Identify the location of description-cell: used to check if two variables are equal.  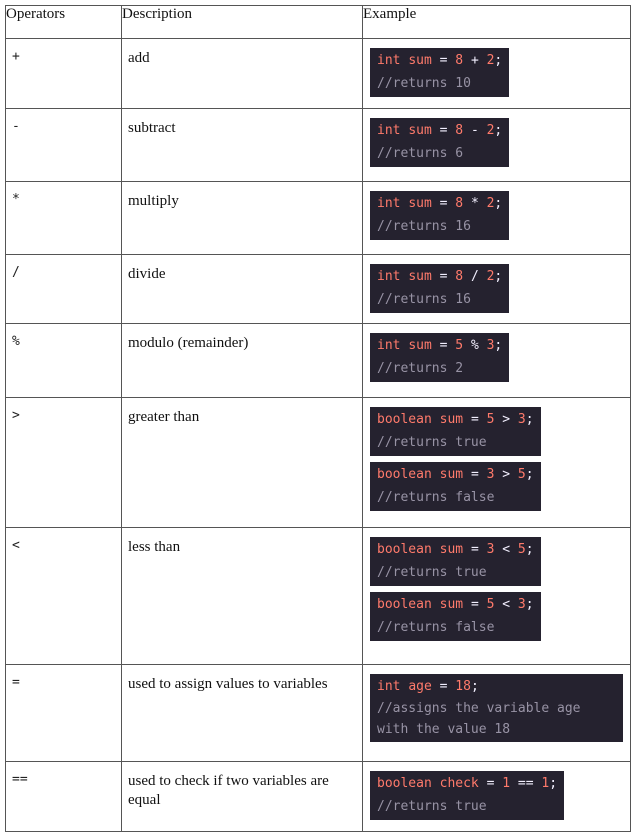
(242, 796).